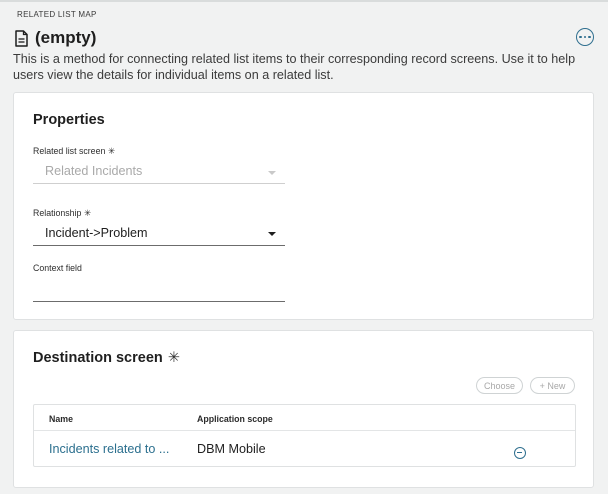 The image size is (608, 494). I want to click on new-button: + New, so click(552, 385).